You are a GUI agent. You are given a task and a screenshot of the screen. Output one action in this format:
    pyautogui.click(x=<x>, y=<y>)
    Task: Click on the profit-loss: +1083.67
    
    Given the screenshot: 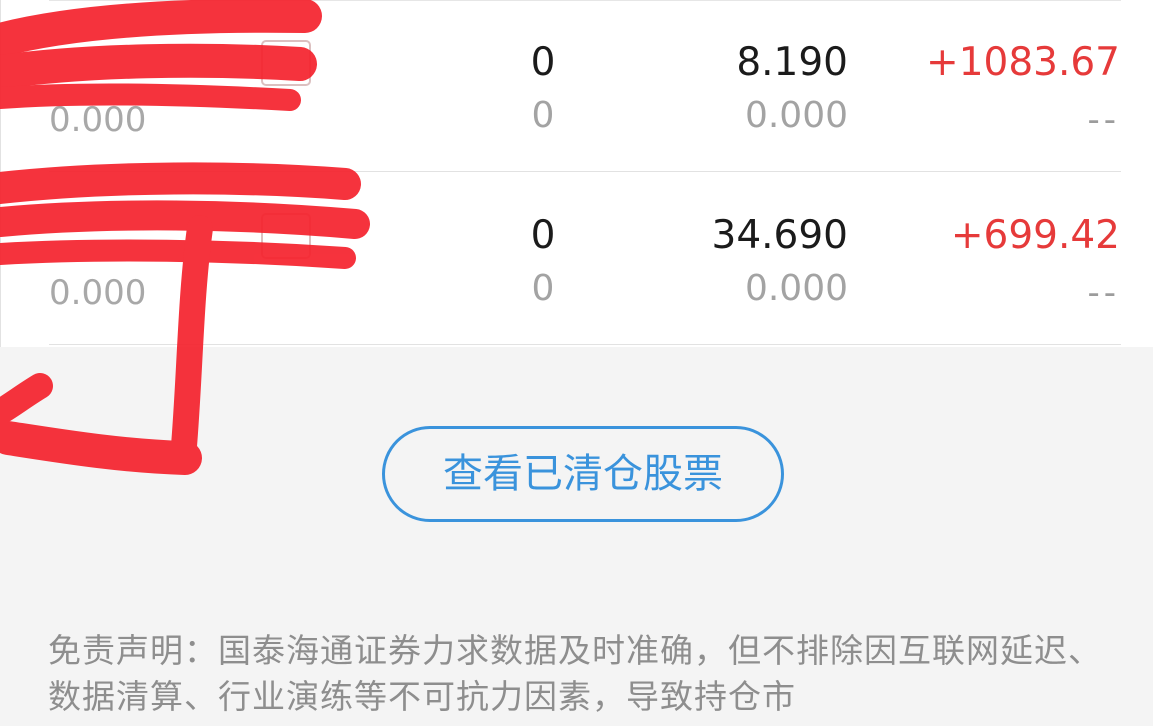 What is the action you would take?
    pyautogui.click(x=1023, y=62)
    